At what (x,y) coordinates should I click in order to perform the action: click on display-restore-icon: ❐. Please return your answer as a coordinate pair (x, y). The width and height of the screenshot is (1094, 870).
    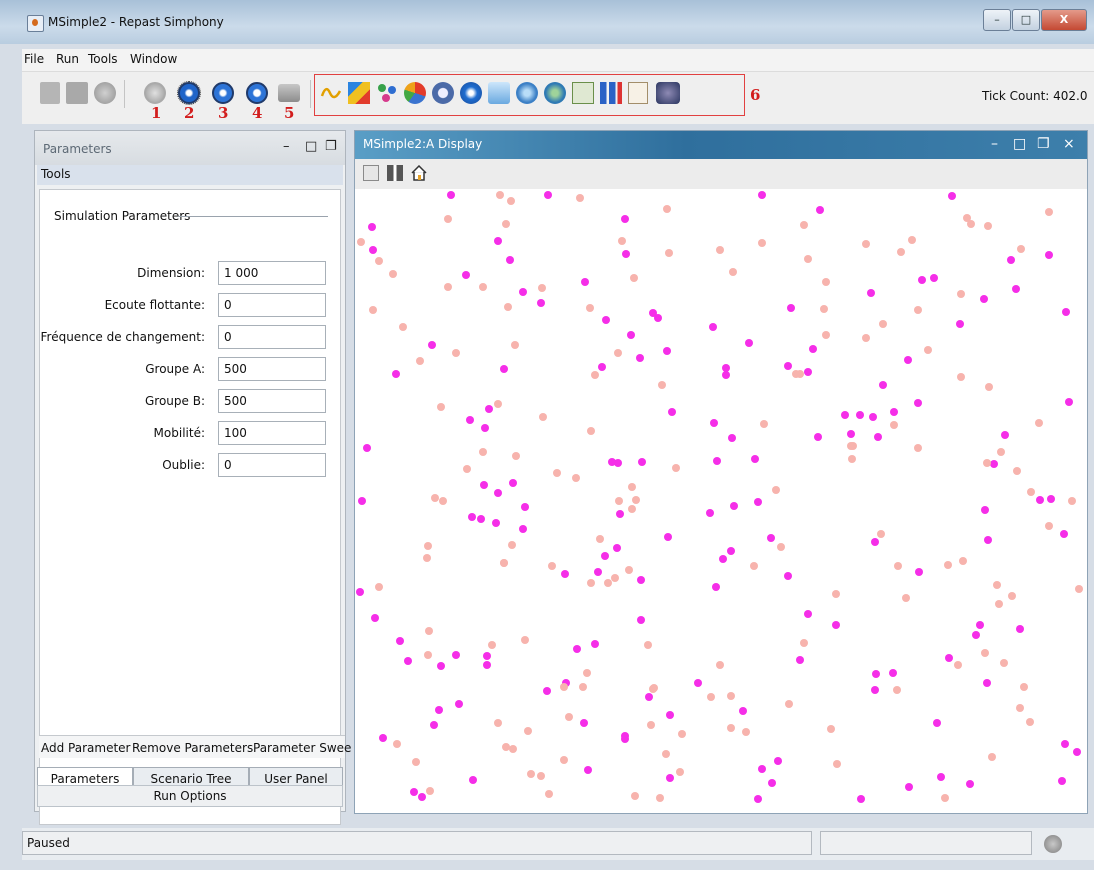
    Looking at the image, I should click on (1043, 144).